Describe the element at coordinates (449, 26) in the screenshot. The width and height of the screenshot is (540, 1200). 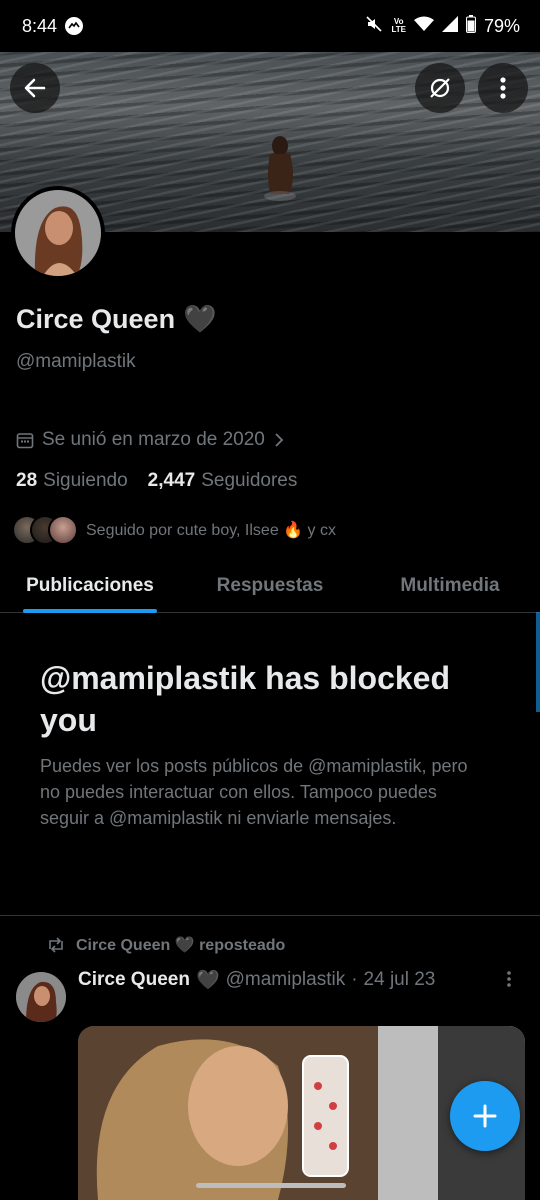
I see `signal-icon` at that location.